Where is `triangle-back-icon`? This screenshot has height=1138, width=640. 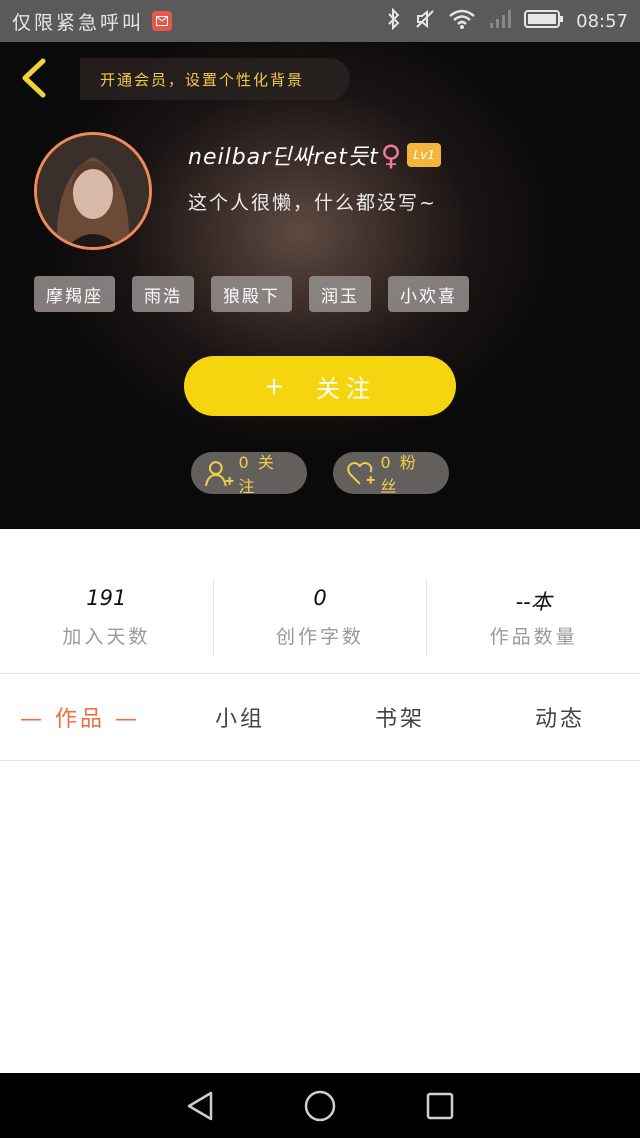
triangle-back-icon is located at coordinates (200, 1105).